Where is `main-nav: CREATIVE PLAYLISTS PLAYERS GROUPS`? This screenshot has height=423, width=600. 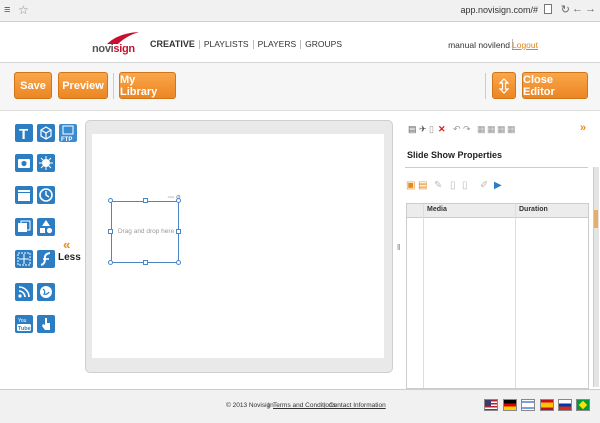
main-nav: CREATIVE PLAYLISTS PLAYERS GROUPS is located at coordinates (248, 44).